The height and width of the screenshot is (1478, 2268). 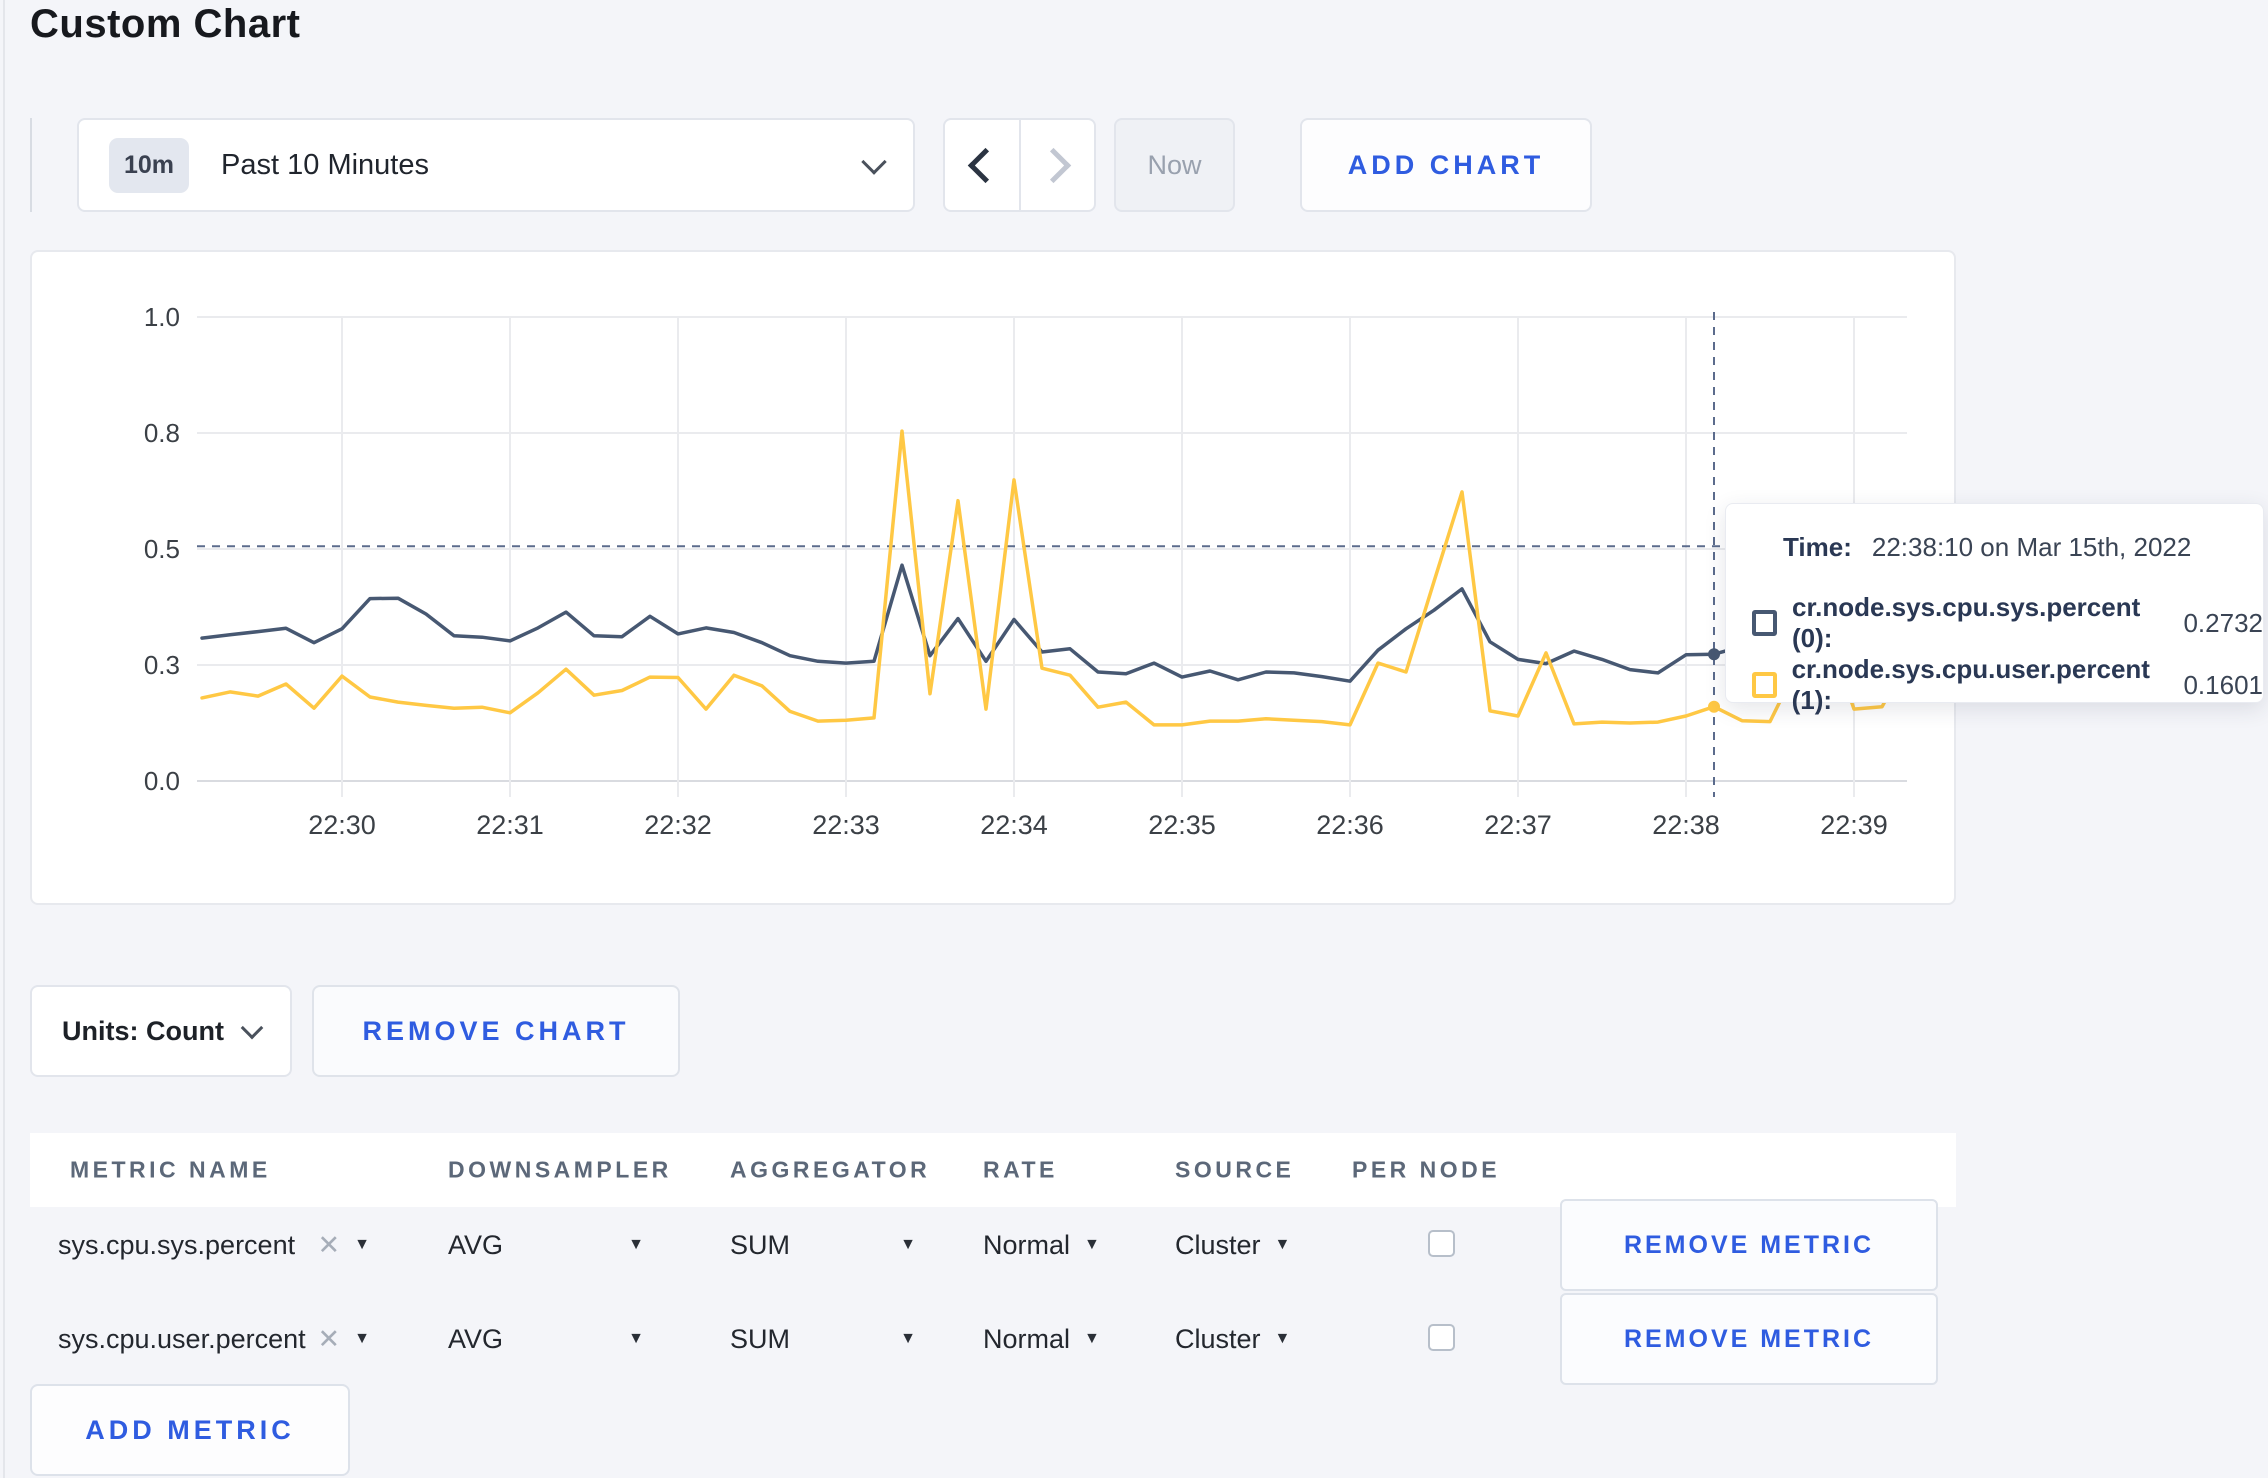 I want to click on svg-text: 22:37, so click(x=1518, y=825).